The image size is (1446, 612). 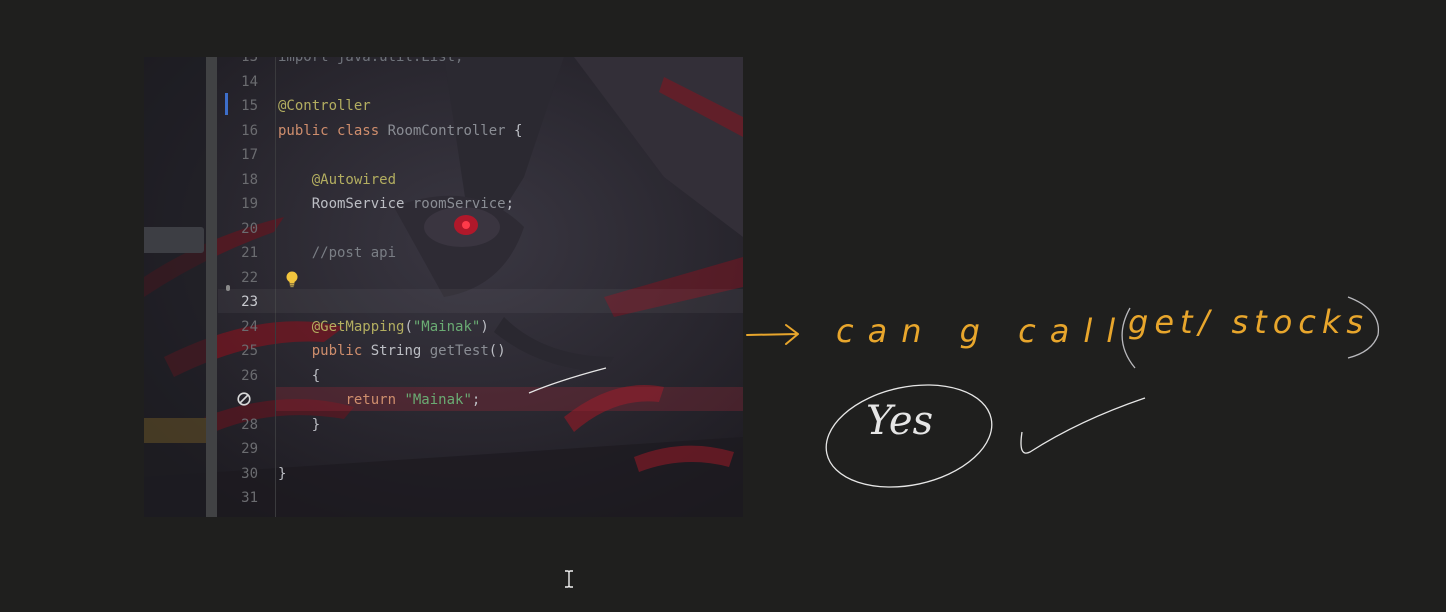 What do you see at coordinates (408, 326) in the screenshot?
I see `code-token: (` at bounding box center [408, 326].